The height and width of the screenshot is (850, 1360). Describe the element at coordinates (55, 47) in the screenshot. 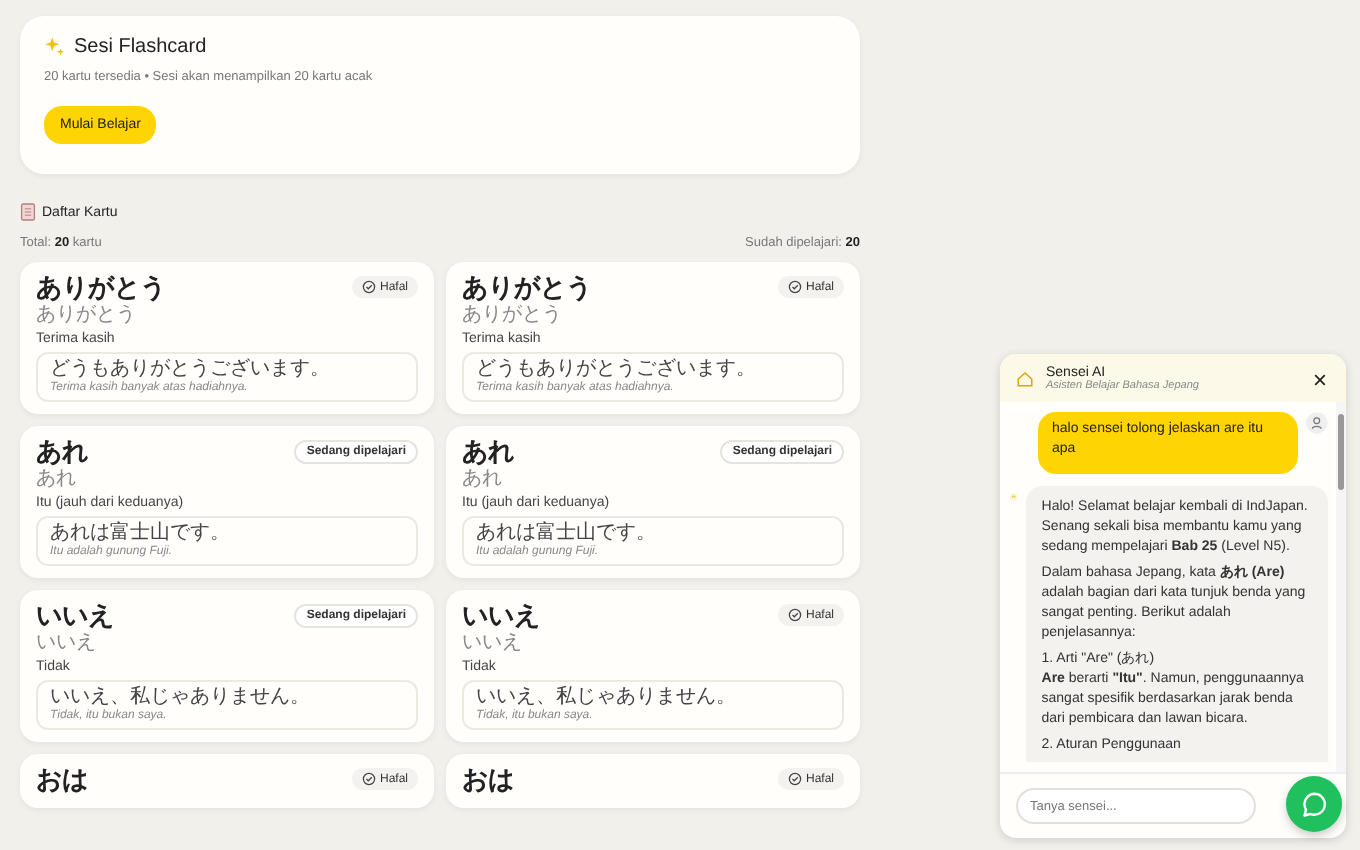

I see `sparkle-icon` at that location.